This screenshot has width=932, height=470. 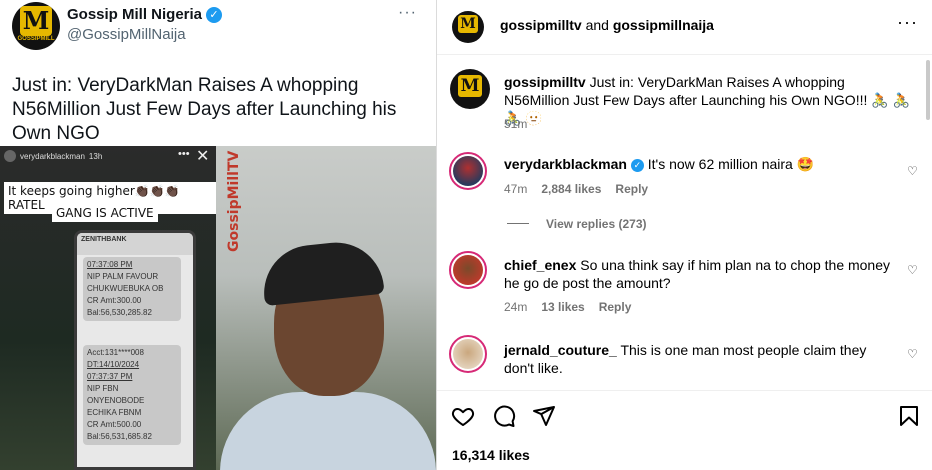 I want to click on sms2-line: Bal:56,531,685.82, so click(x=119, y=436).